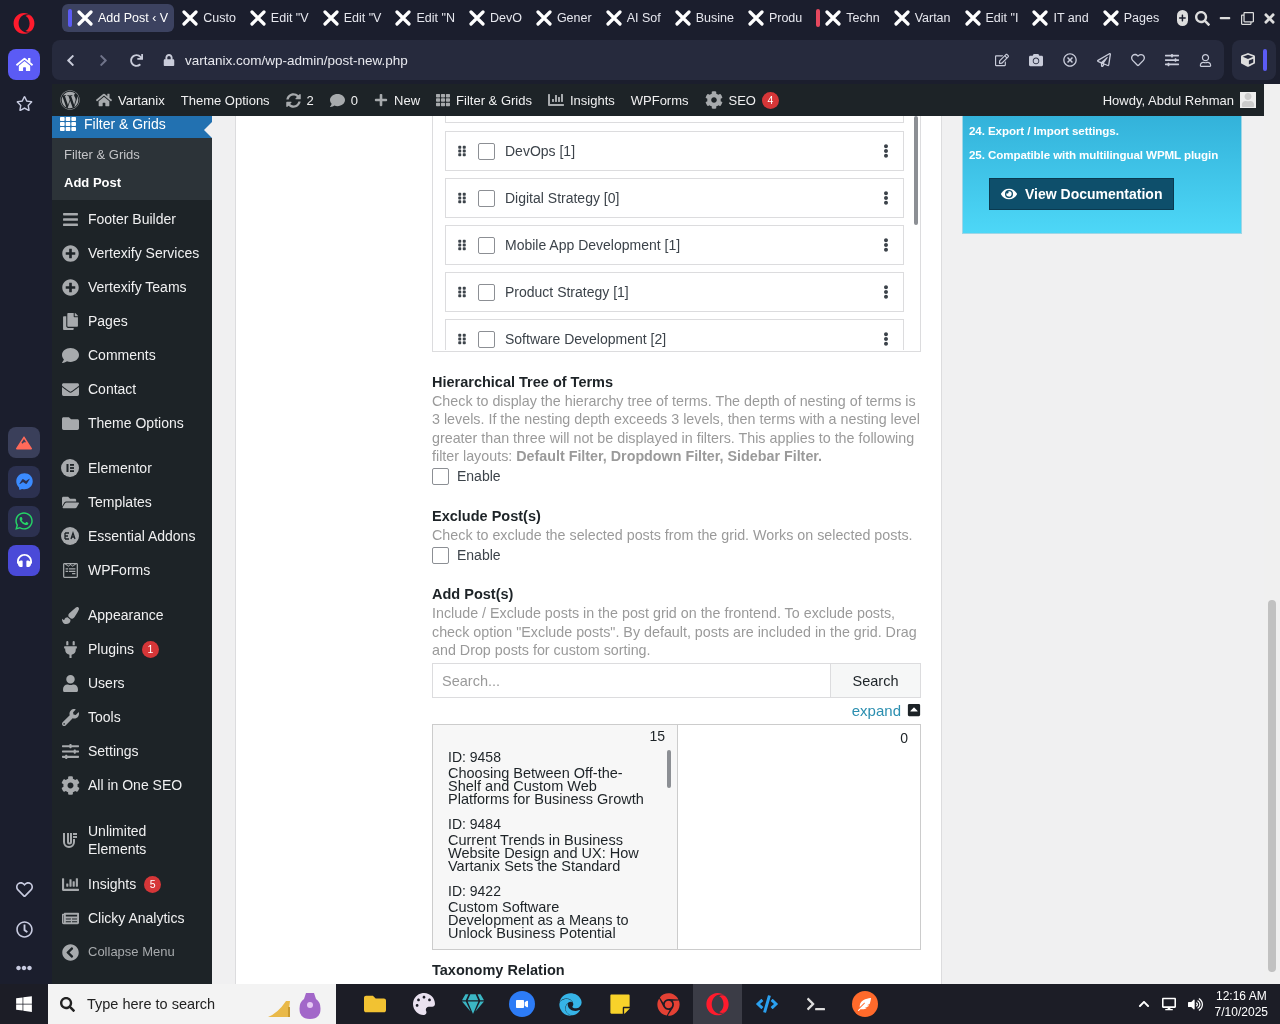 The image size is (1280, 1024). I want to click on close-icon, so click(1270, 18).